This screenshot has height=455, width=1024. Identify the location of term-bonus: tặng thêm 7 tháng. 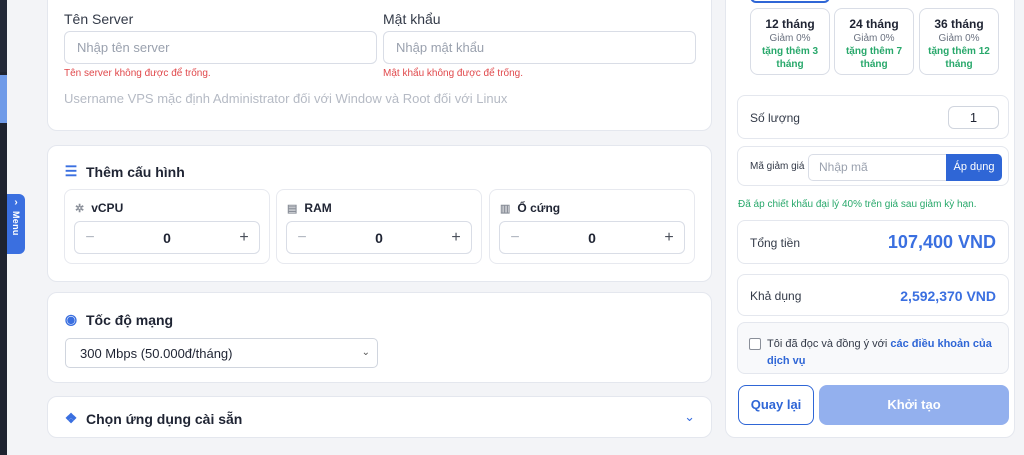
(874, 58).